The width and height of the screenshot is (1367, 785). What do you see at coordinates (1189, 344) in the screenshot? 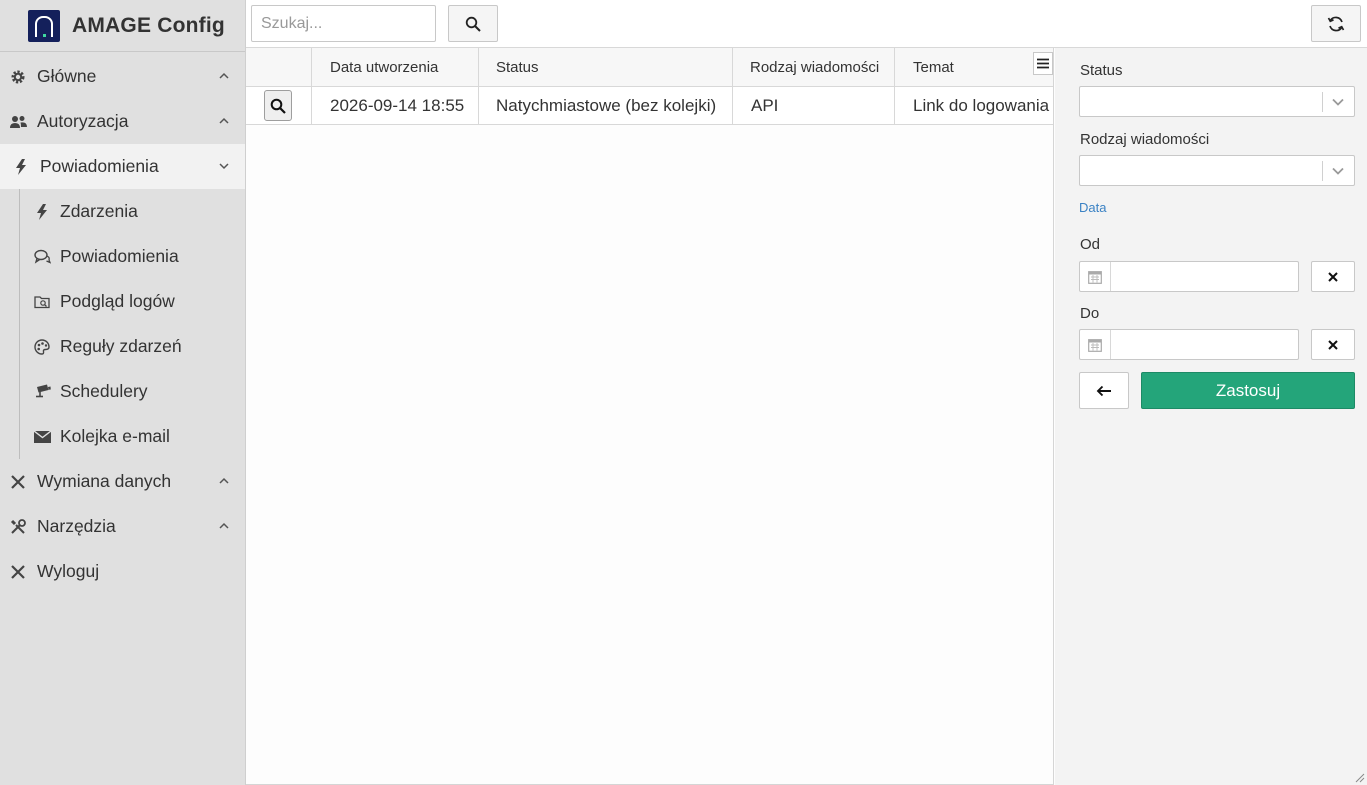
I see `filter-to-date-input` at bounding box center [1189, 344].